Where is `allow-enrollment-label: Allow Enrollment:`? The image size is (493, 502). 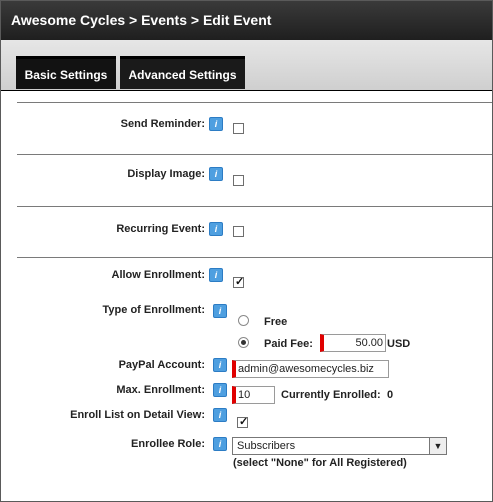
allow-enrollment-label: Allow Enrollment: is located at coordinates (158, 275).